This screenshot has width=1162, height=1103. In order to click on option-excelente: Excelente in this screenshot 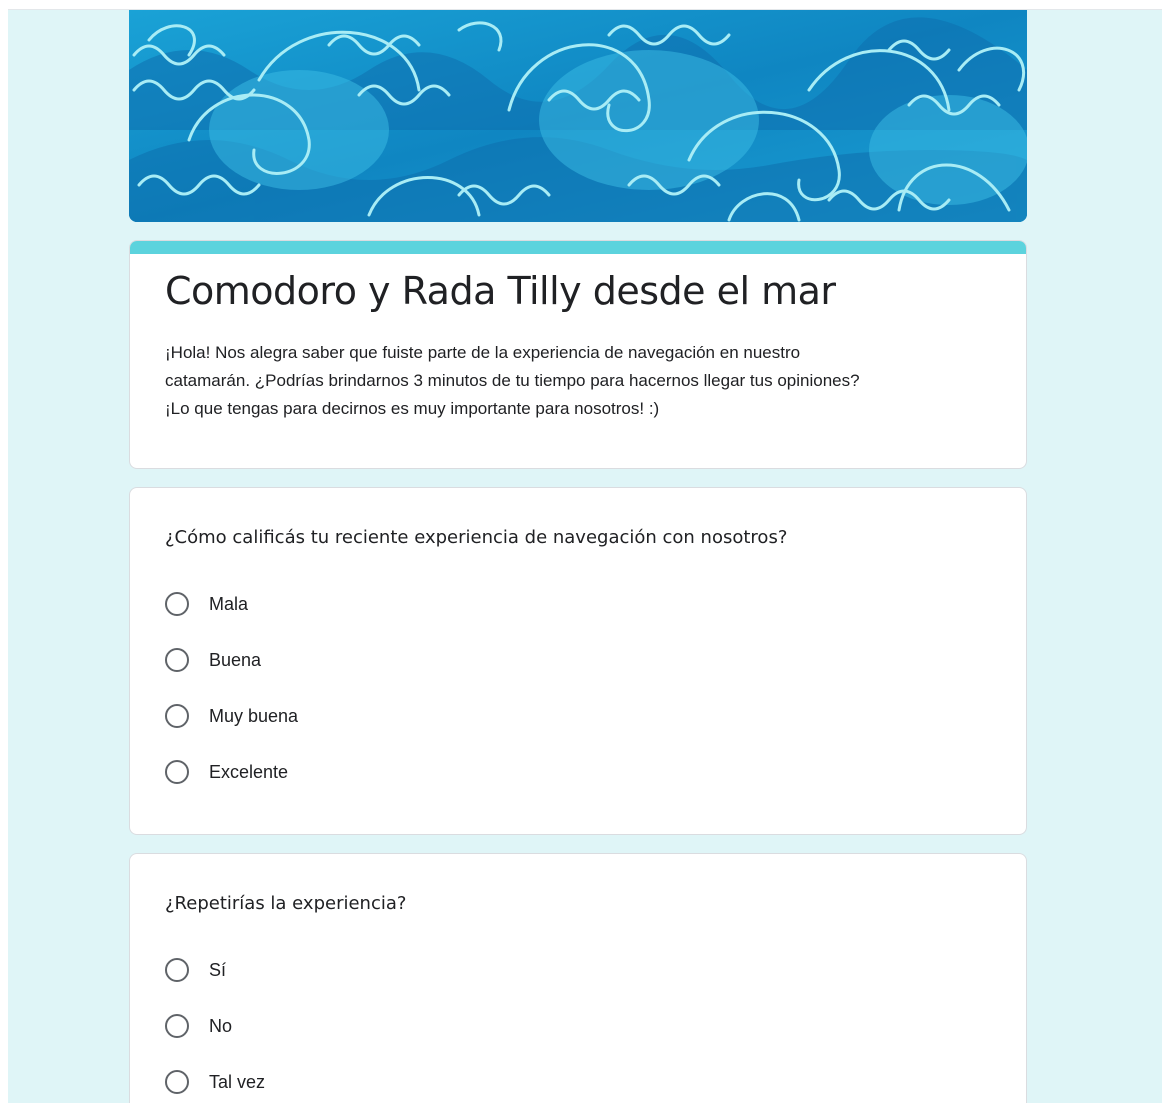, I will do `click(578, 772)`.